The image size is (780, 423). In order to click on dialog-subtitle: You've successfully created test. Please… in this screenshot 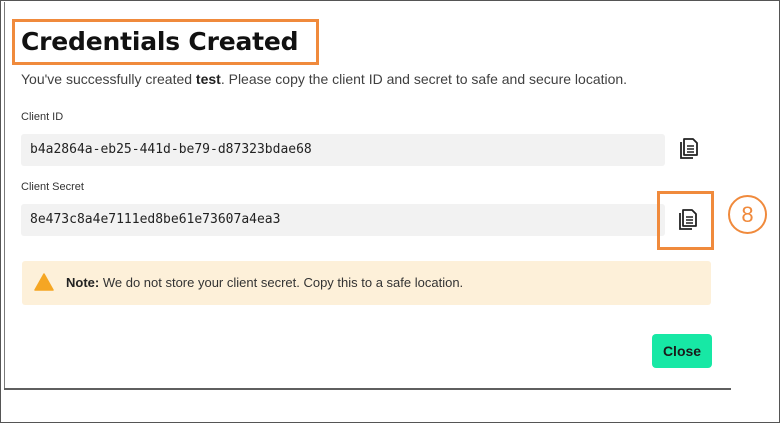, I will do `click(324, 79)`.